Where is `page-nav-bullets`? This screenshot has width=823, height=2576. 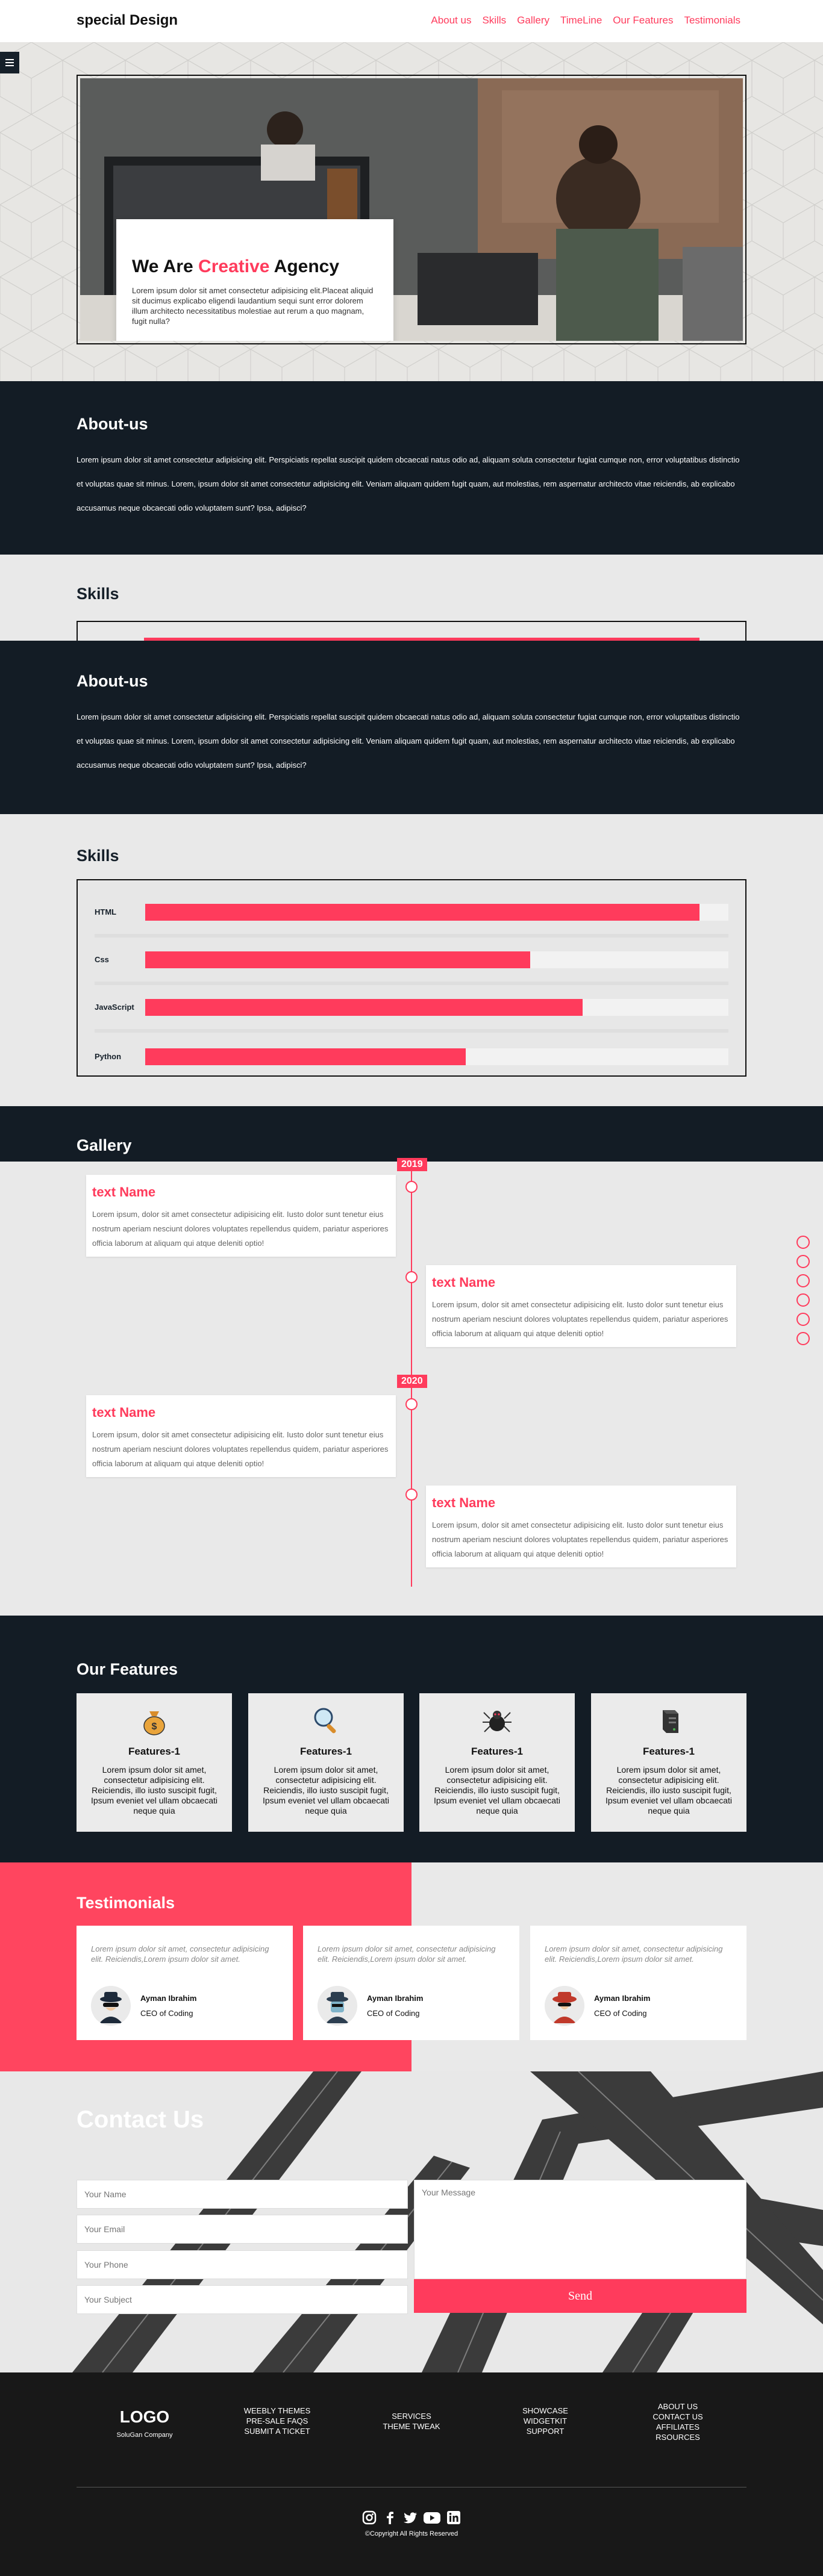 page-nav-bullets is located at coordinates (803, 1290).